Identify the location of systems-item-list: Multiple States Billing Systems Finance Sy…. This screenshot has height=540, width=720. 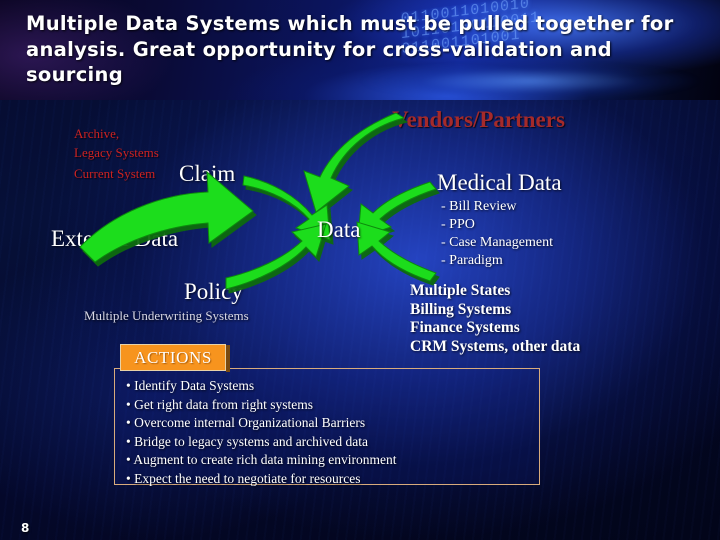
(495, 319).